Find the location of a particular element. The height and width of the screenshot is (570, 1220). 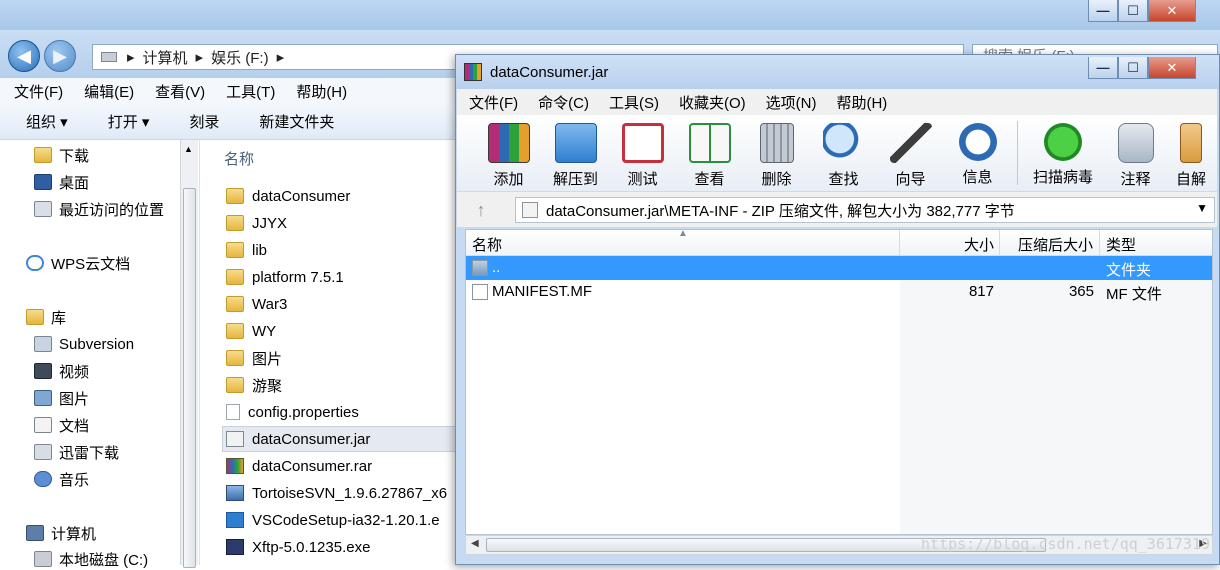

scroll-left-icon: ◀ is located at coordinates (475, 543).